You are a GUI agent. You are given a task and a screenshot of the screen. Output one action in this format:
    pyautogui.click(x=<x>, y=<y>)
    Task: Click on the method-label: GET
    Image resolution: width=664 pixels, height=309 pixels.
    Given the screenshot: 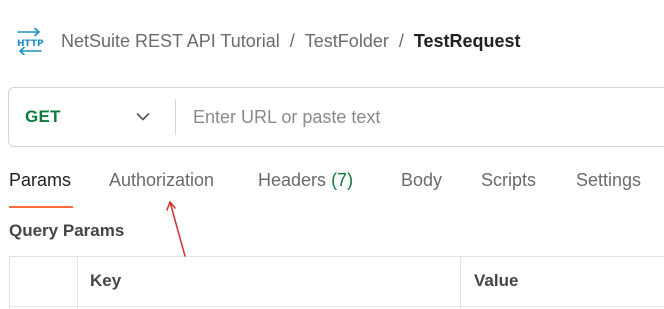 What is the action you would take?
    pyautogui.click(x=43, y=116)
    